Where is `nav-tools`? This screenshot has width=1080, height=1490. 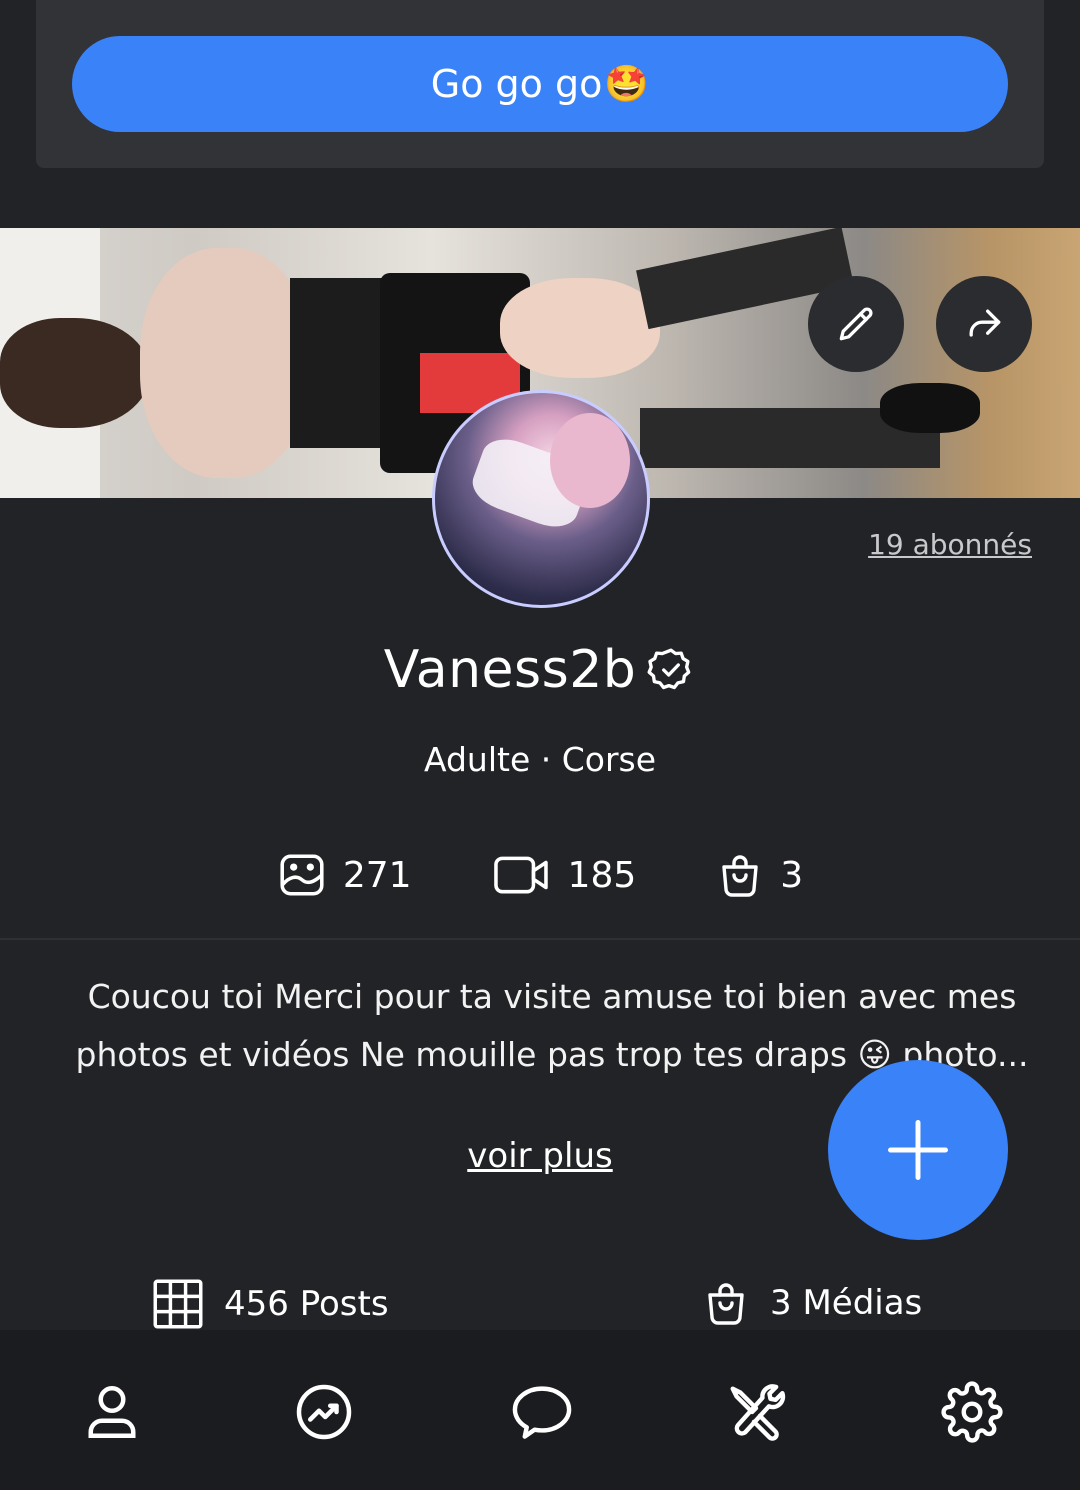
nav-tools is located at coordinates (756, 1412).